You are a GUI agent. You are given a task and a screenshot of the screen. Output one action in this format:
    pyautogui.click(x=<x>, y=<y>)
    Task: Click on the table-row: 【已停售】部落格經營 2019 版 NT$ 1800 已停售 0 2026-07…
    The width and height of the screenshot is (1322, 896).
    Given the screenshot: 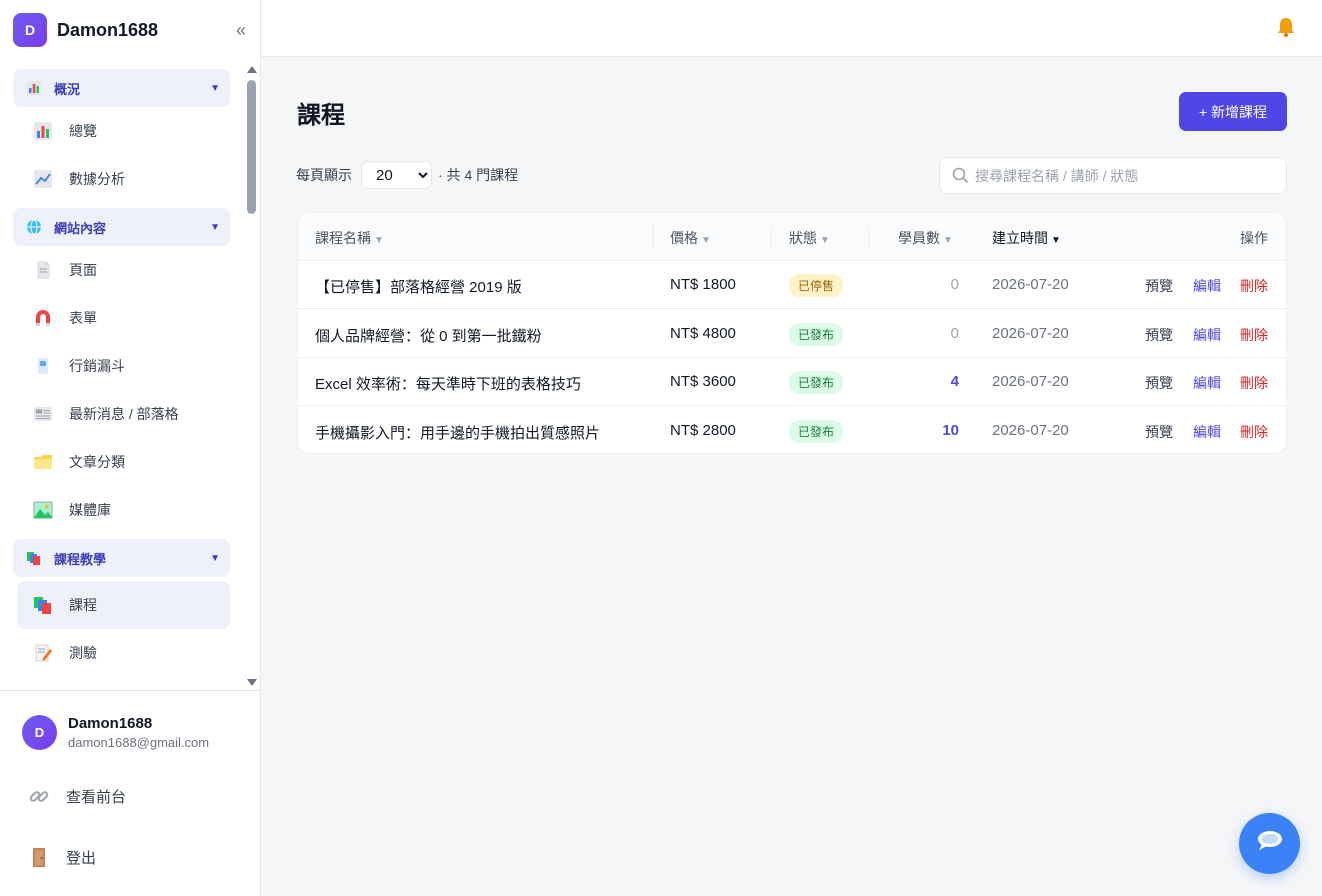 What is the action you would take?
    pyautogui.click(x=792, y=285)
    